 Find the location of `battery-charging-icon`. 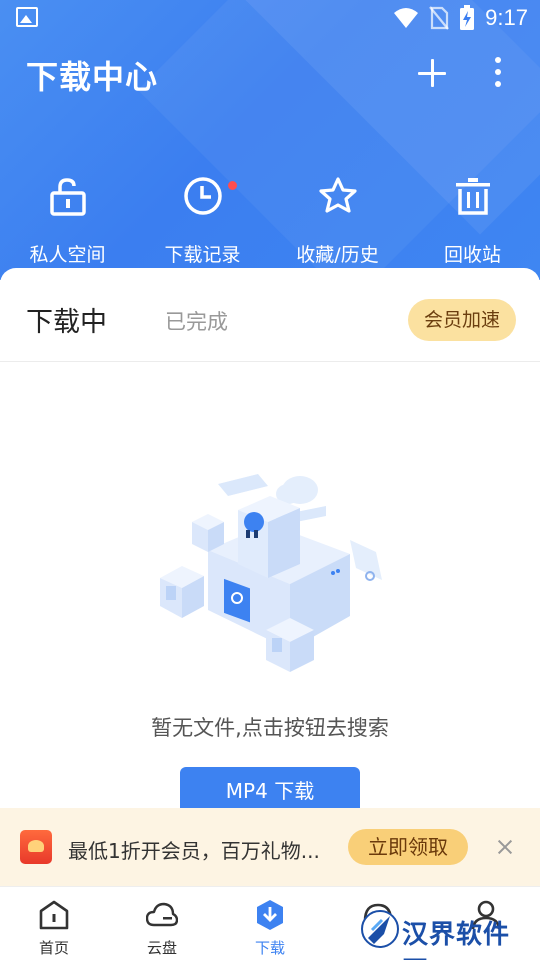

battery-charging-icon is located at coordinates (467, 17).